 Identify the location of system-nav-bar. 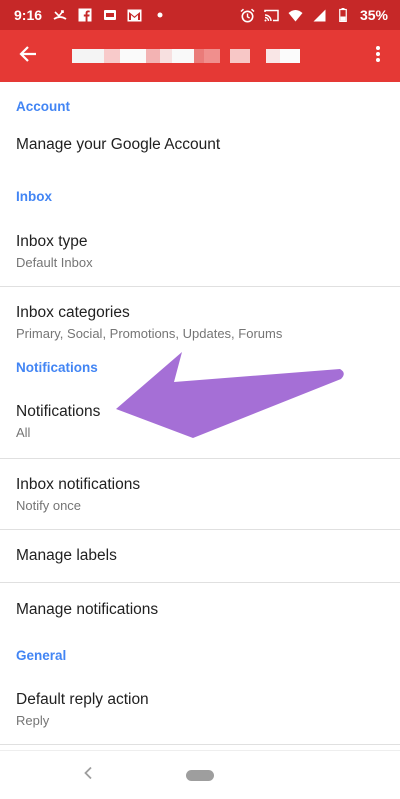
(200, 774).